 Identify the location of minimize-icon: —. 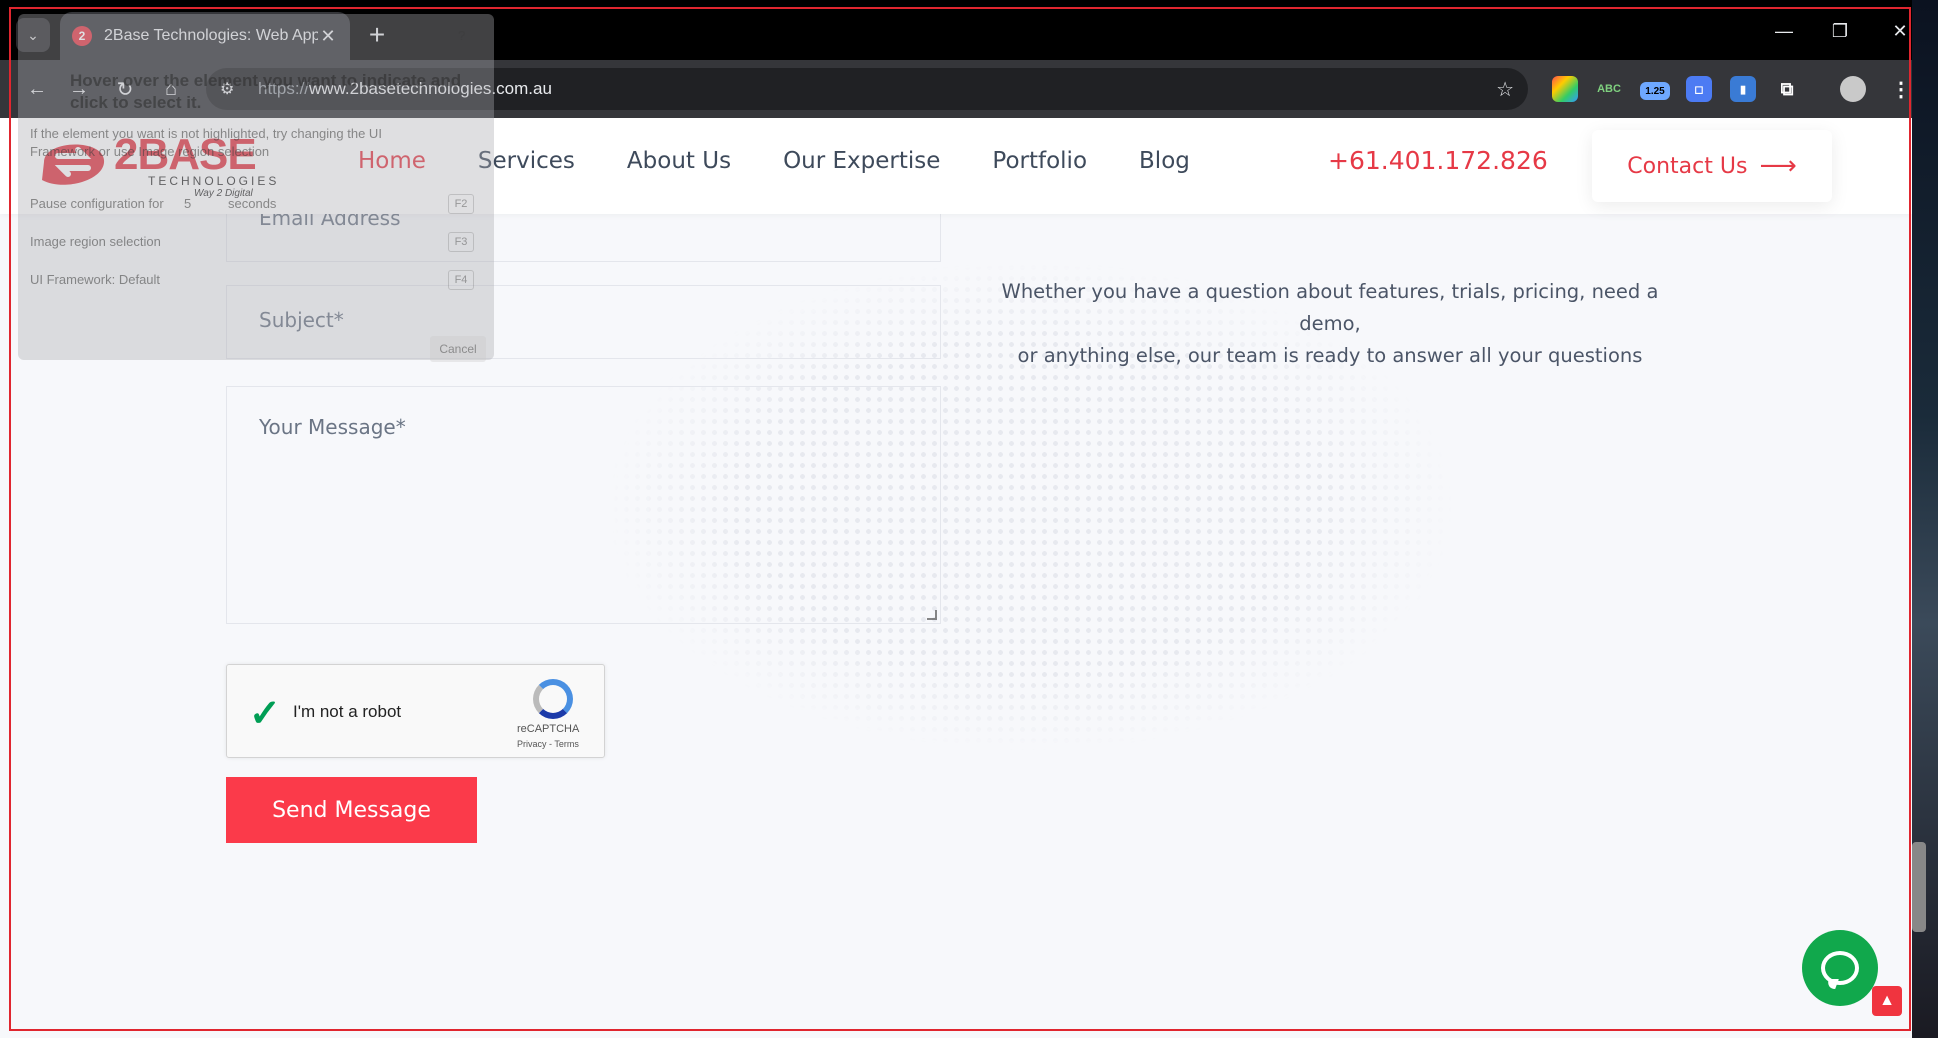
(1784, 31).